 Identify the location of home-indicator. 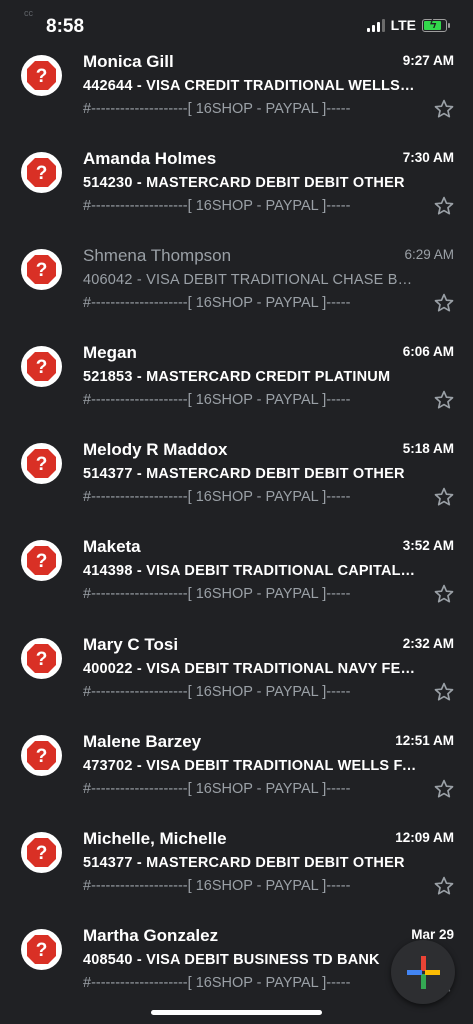
(236, 1012).